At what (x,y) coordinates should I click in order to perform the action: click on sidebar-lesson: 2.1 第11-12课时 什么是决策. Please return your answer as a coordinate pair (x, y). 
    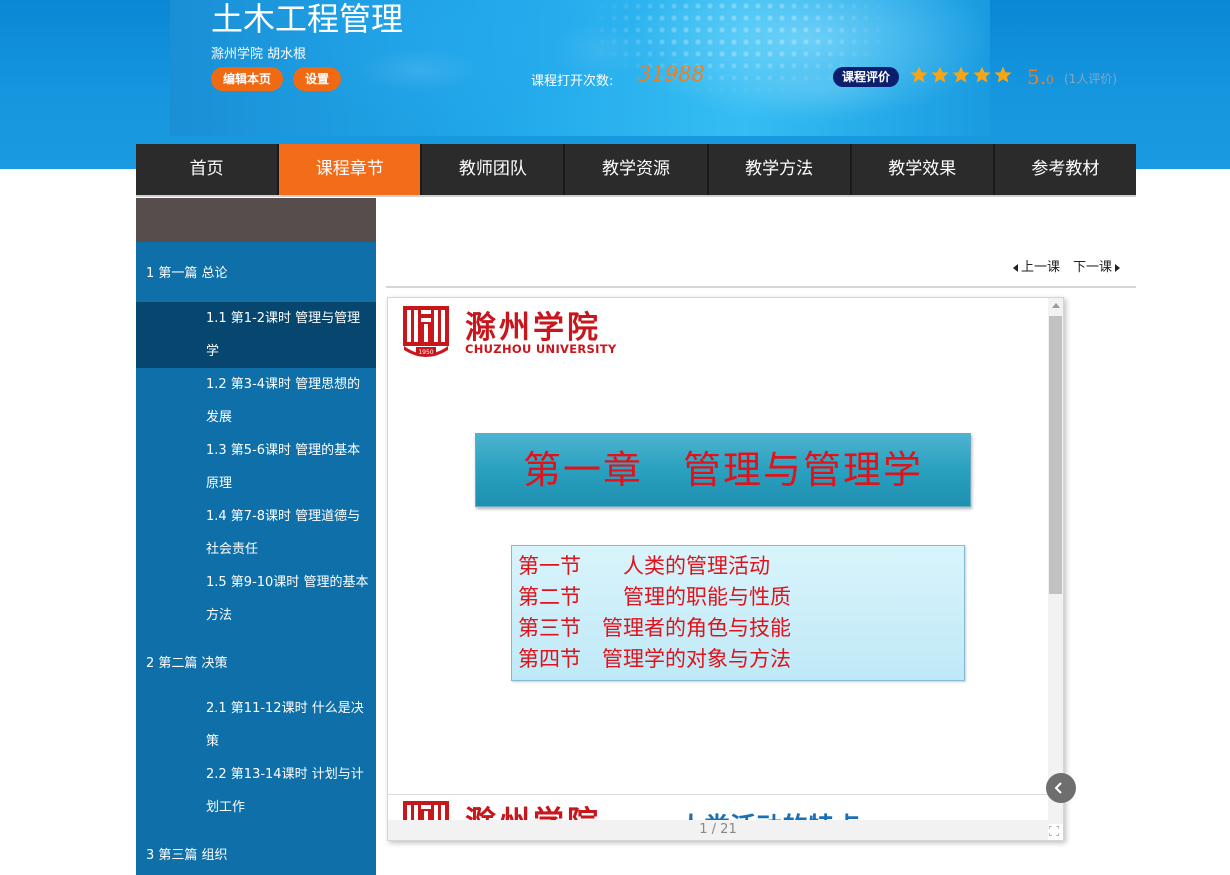
    Looking at the image, I should click on (256, 725).